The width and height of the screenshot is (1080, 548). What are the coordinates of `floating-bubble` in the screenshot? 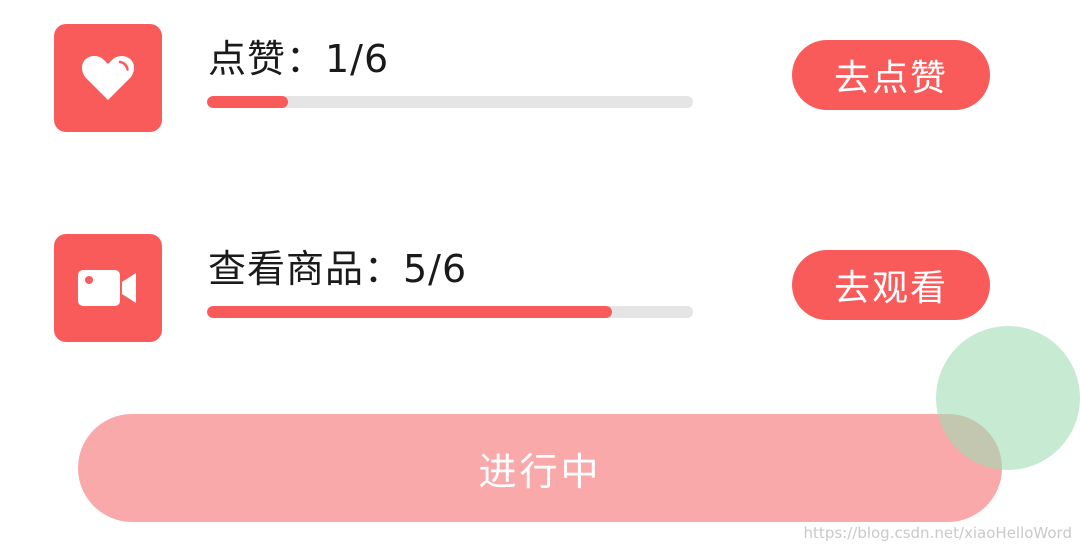 It's located at (1008, 398).